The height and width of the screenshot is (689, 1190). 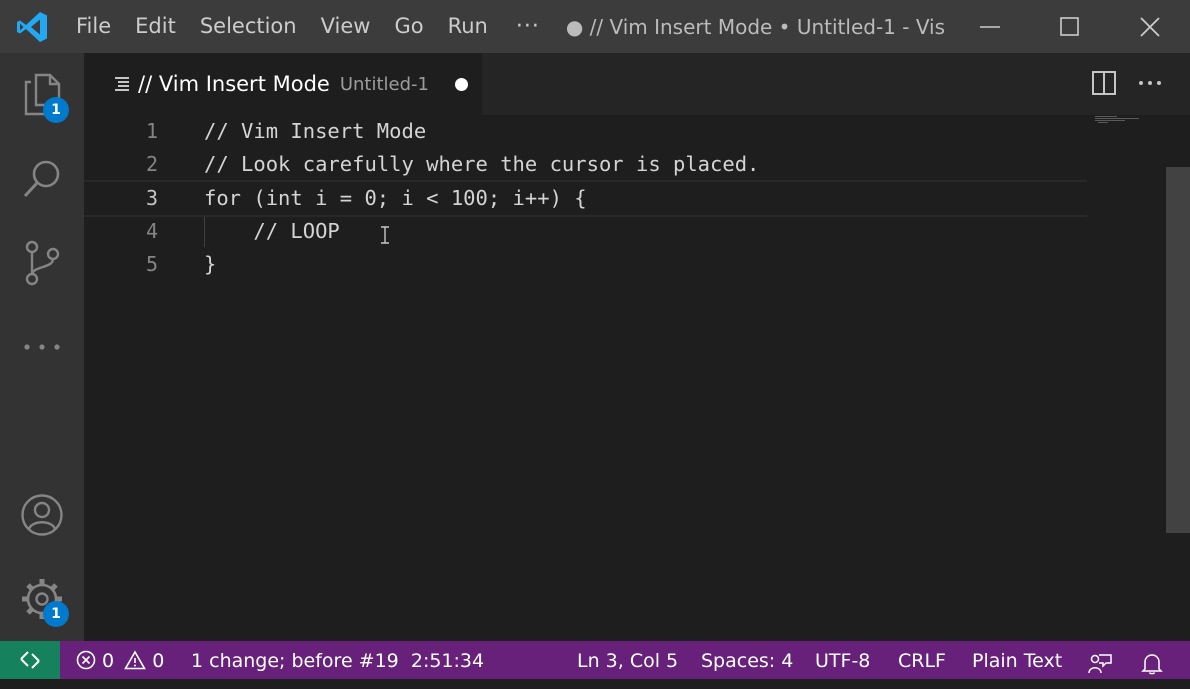 I want to click on vertical-scrollbar, so click(x=1178, y=378).